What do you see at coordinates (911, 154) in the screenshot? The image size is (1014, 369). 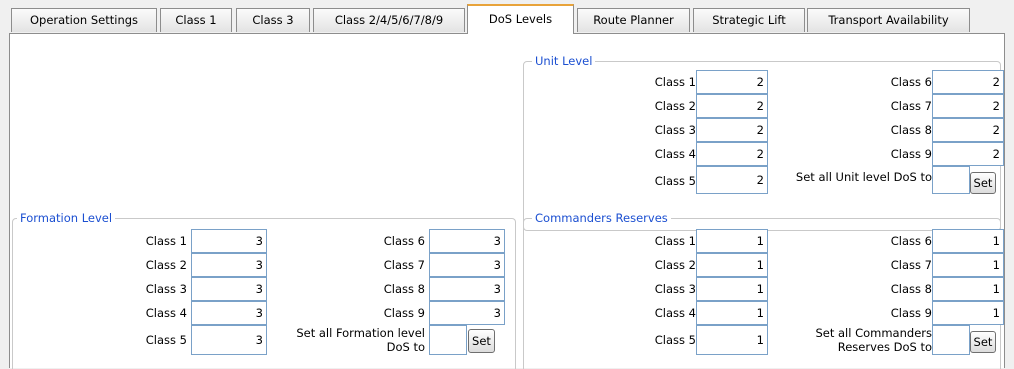 I see `unit-class-9-label: Class 9` at bounding box center [911, 154].